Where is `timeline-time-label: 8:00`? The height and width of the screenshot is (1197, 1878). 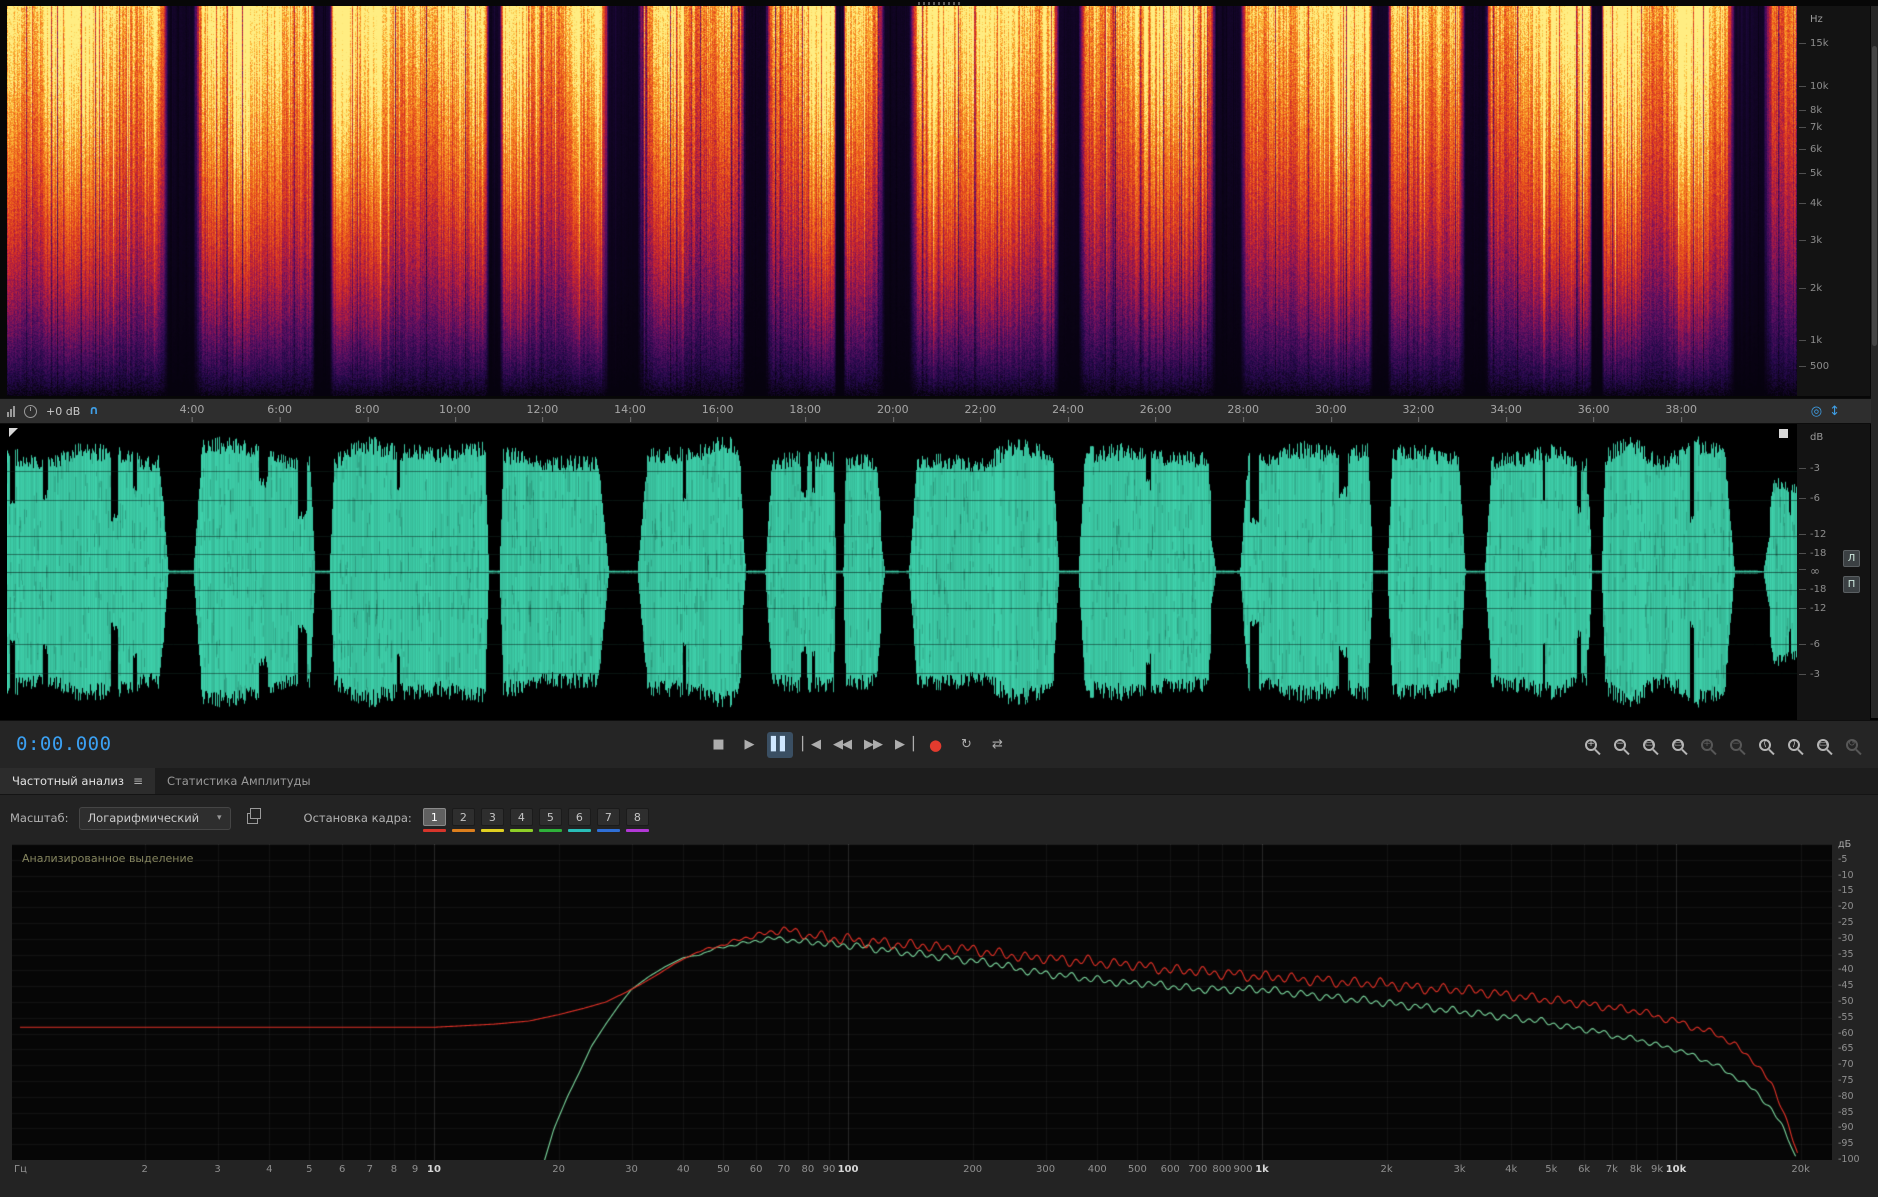 timeline-time-label: 8:00 is located at coordinates (367, 412).